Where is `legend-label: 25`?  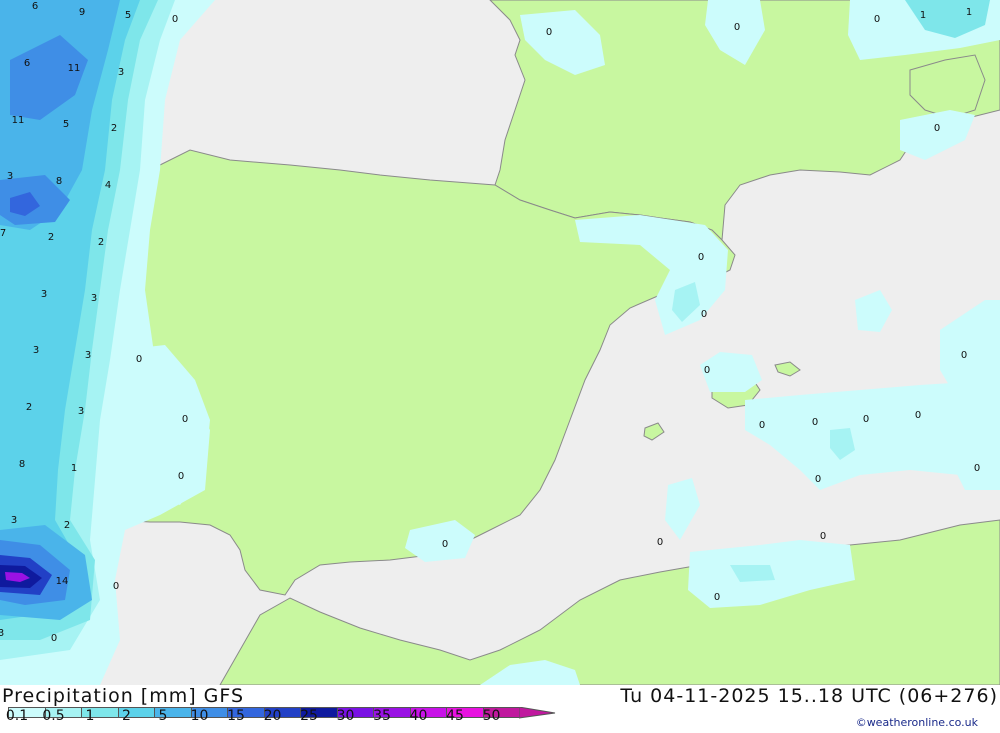 legend-label: 25 is located at coordinates (309, 716).